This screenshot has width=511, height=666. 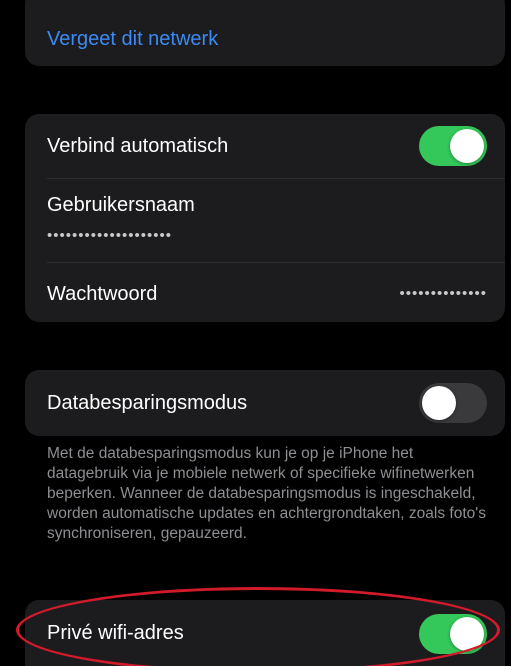 What do you see at coordinates (132, 39) in the screenshot?
I see `forget-network-link: Vergeet dit netwerk` at bounding box center [132, 39].